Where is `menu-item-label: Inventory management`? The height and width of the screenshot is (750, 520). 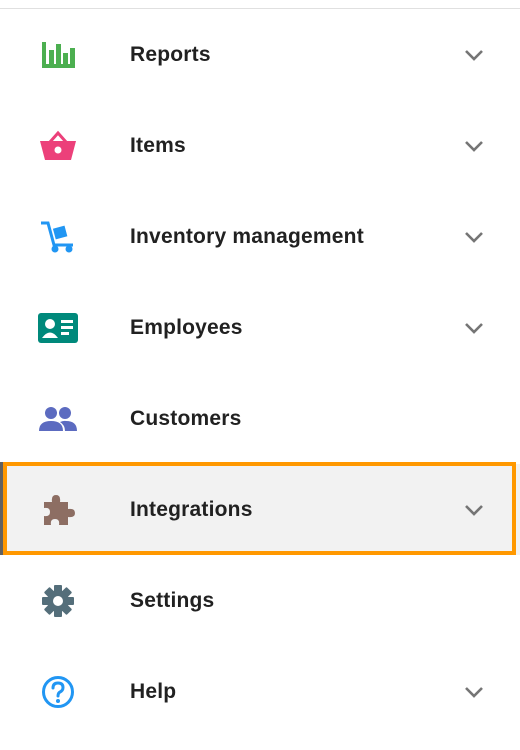 menu-item-label: Inventory management is located at coordinates (247, 236).